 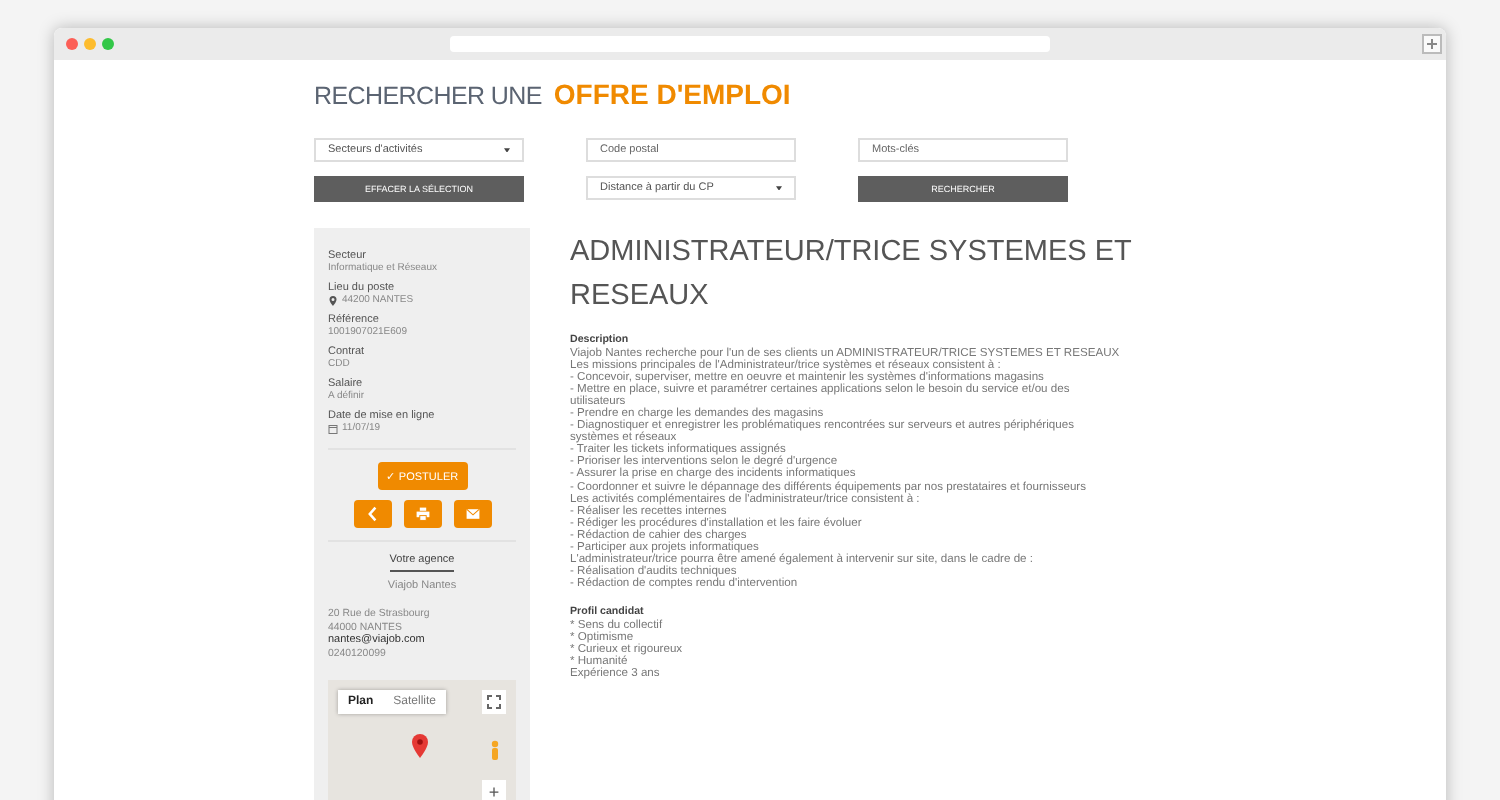 I want to click on zoom-in-button: +, so click(x=494, y=789).